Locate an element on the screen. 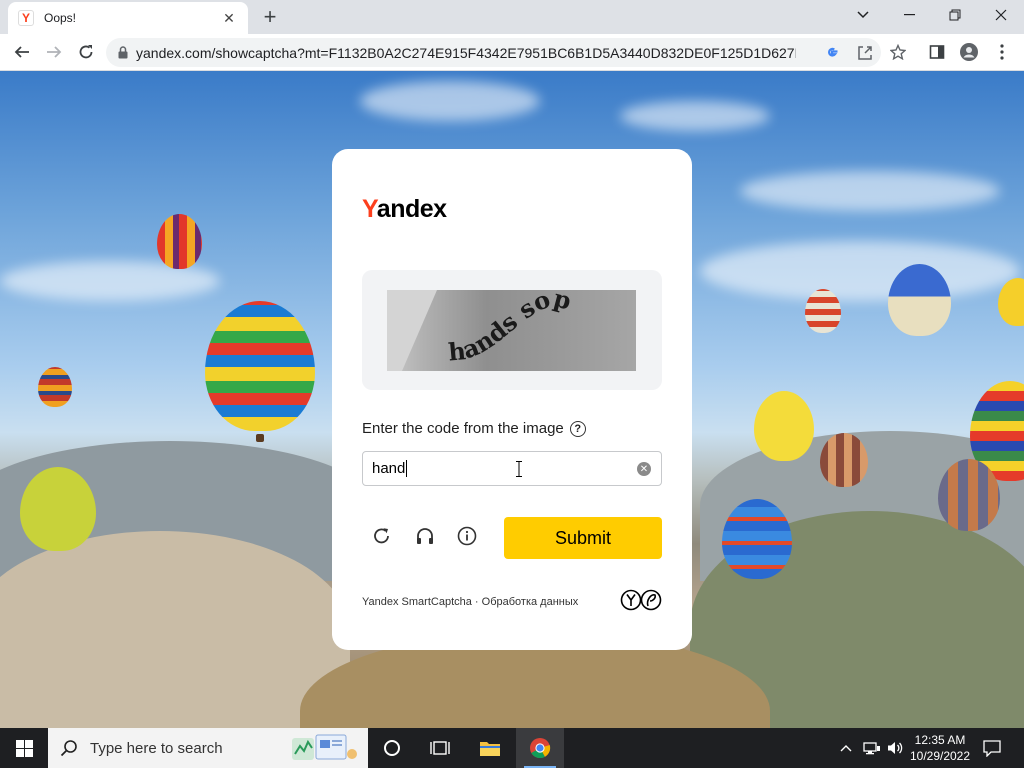 The width and height of the screenshot is (1024, 768). logo-letter: Y is located at coordinates (369, 209).